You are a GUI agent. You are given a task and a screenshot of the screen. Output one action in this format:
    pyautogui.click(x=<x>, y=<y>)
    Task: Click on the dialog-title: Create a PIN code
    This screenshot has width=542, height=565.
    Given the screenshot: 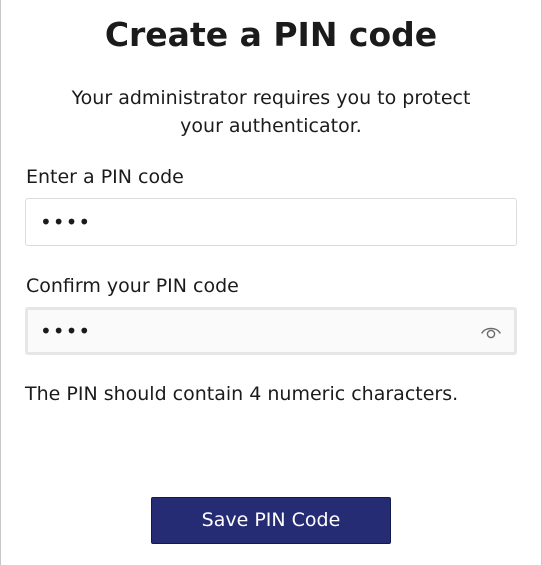 What is the action you would take?
    pyautogui.click(x=271, y=34)
    